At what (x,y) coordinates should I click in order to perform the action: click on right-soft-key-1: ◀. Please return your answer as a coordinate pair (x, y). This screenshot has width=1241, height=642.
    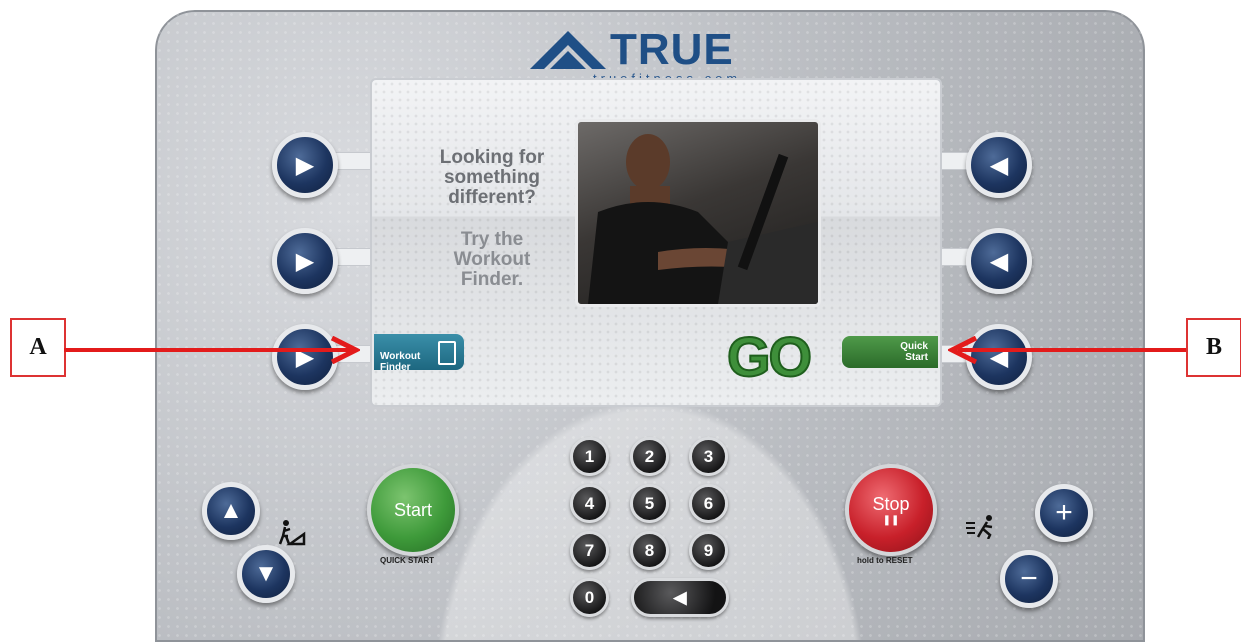
    Looking at the image, I should click on (999, 165).